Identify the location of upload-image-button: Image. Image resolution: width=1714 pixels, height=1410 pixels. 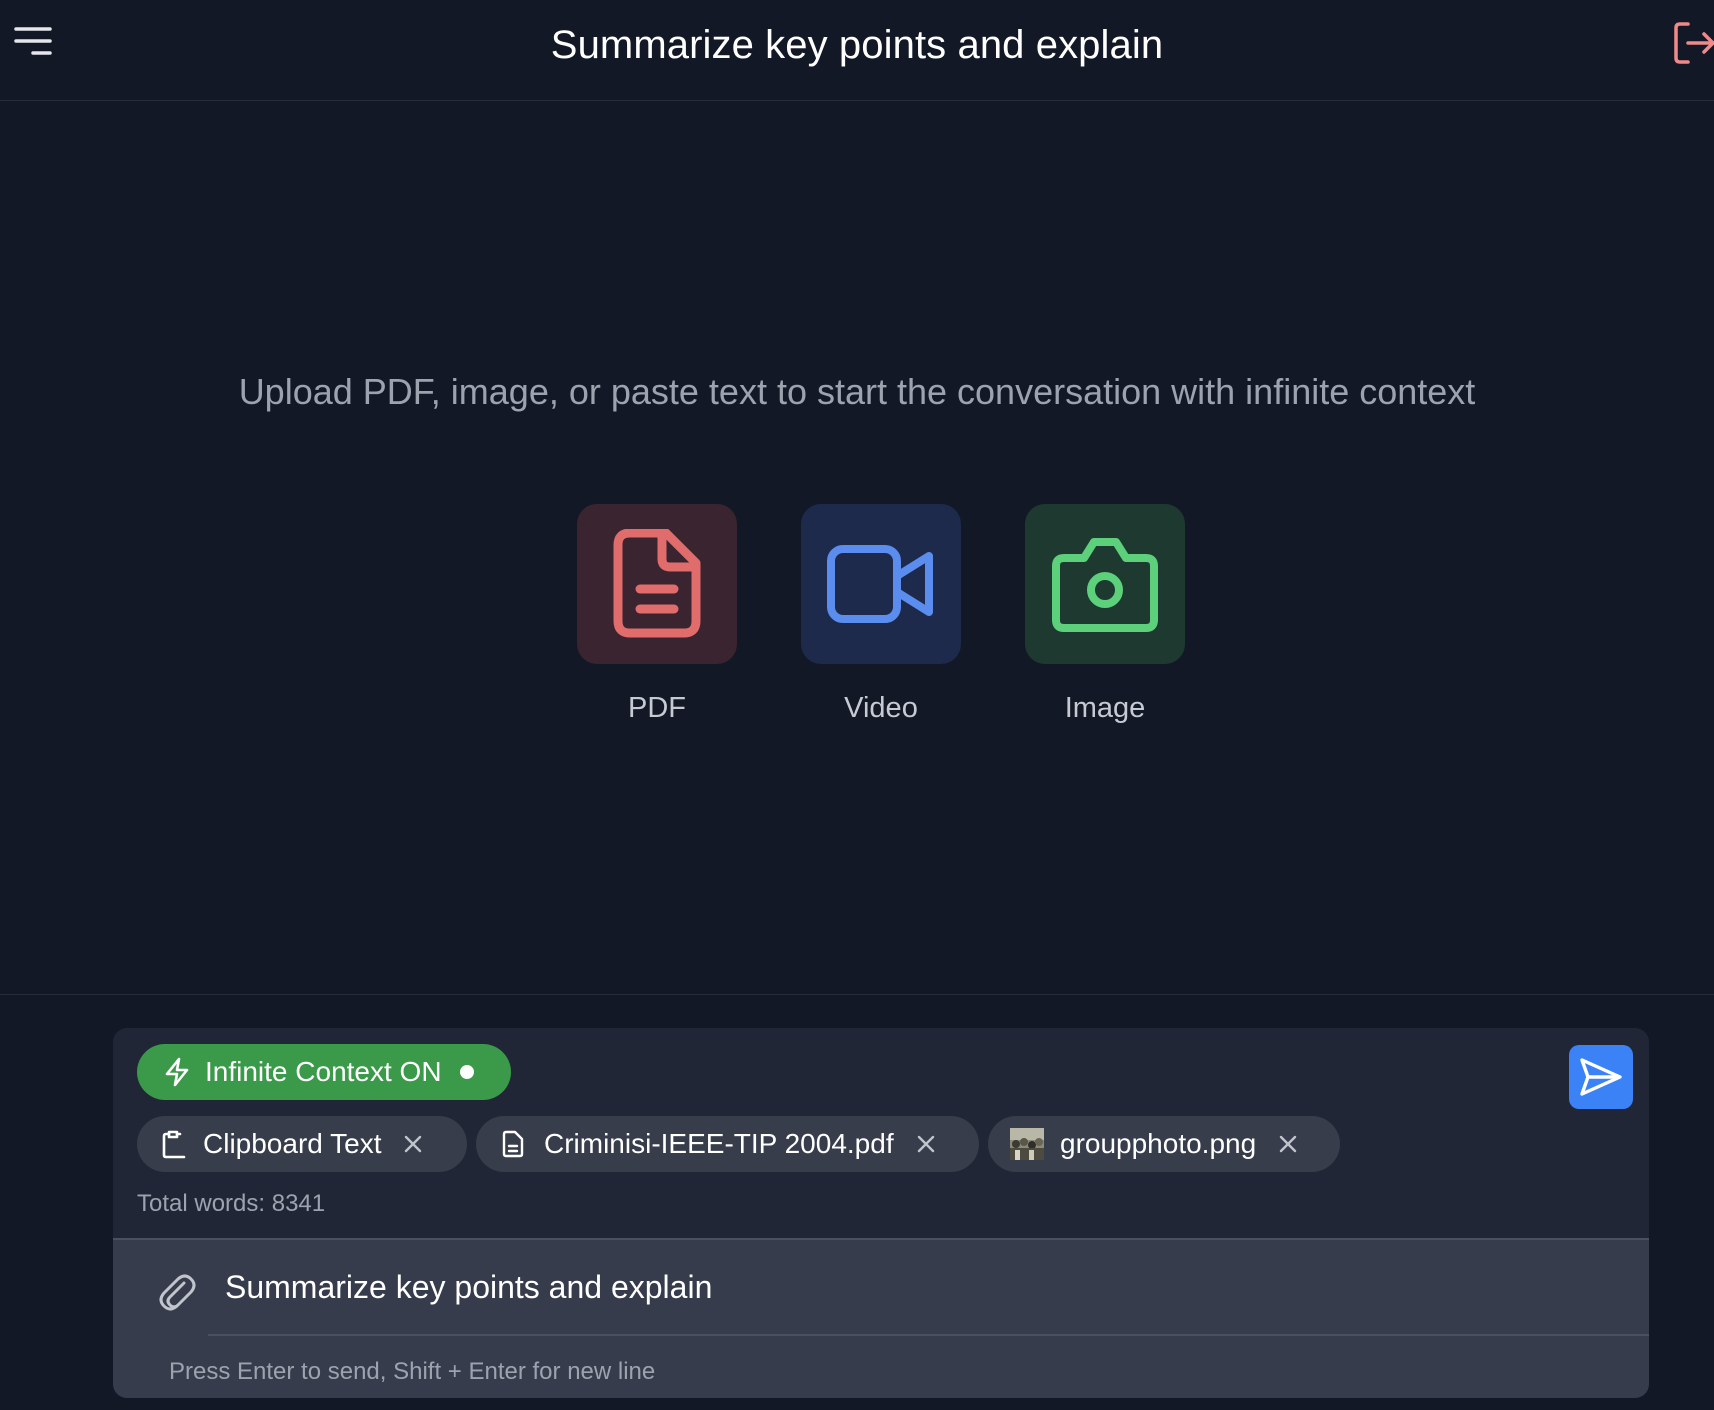
(1105, 614).